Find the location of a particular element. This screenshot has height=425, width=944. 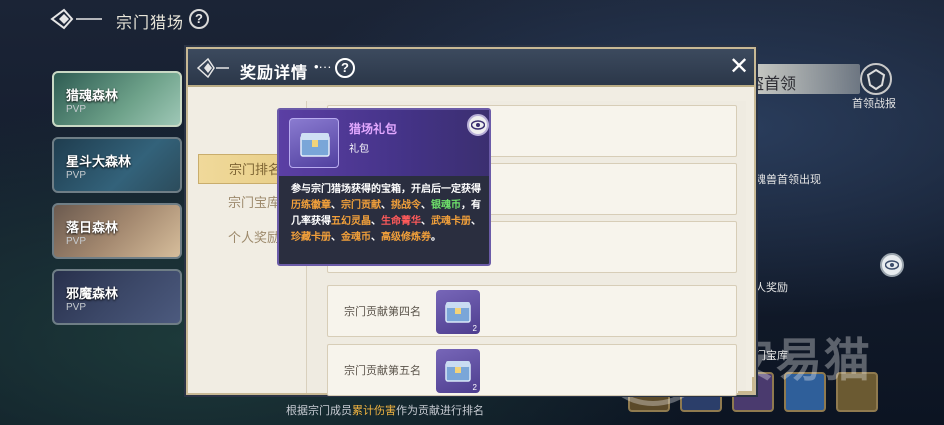

boss-appear-text: 魂兽首领出现 is located at coordinates (788, 180).